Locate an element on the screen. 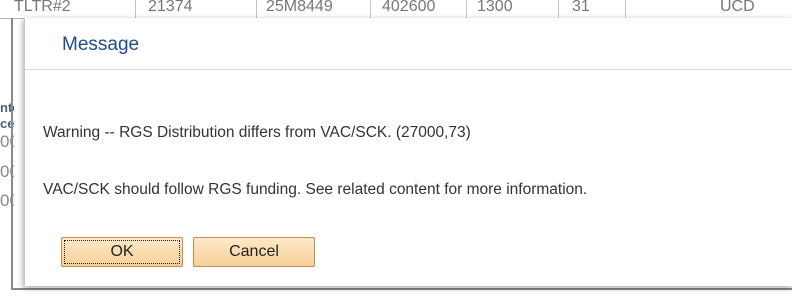 This screenshot has width=792, height=302. title-divider is located at coordinates (408, 69).